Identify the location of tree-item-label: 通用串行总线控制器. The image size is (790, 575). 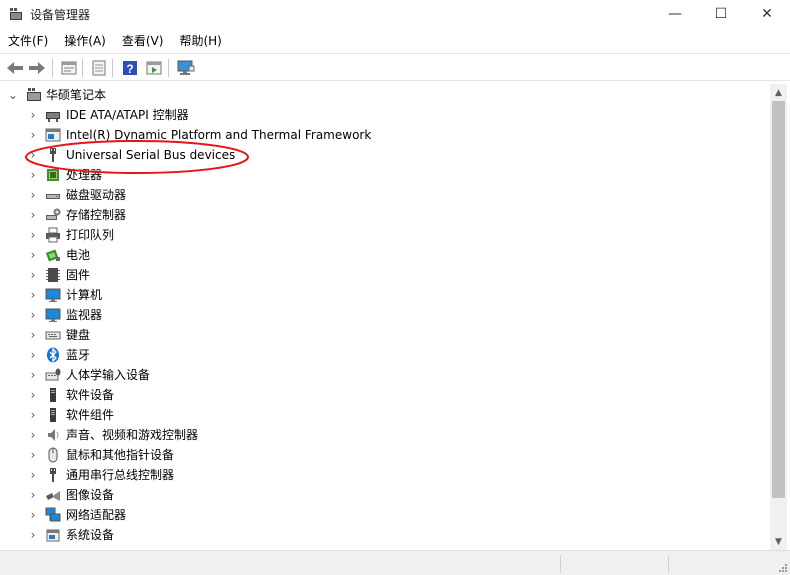
(120, 475).